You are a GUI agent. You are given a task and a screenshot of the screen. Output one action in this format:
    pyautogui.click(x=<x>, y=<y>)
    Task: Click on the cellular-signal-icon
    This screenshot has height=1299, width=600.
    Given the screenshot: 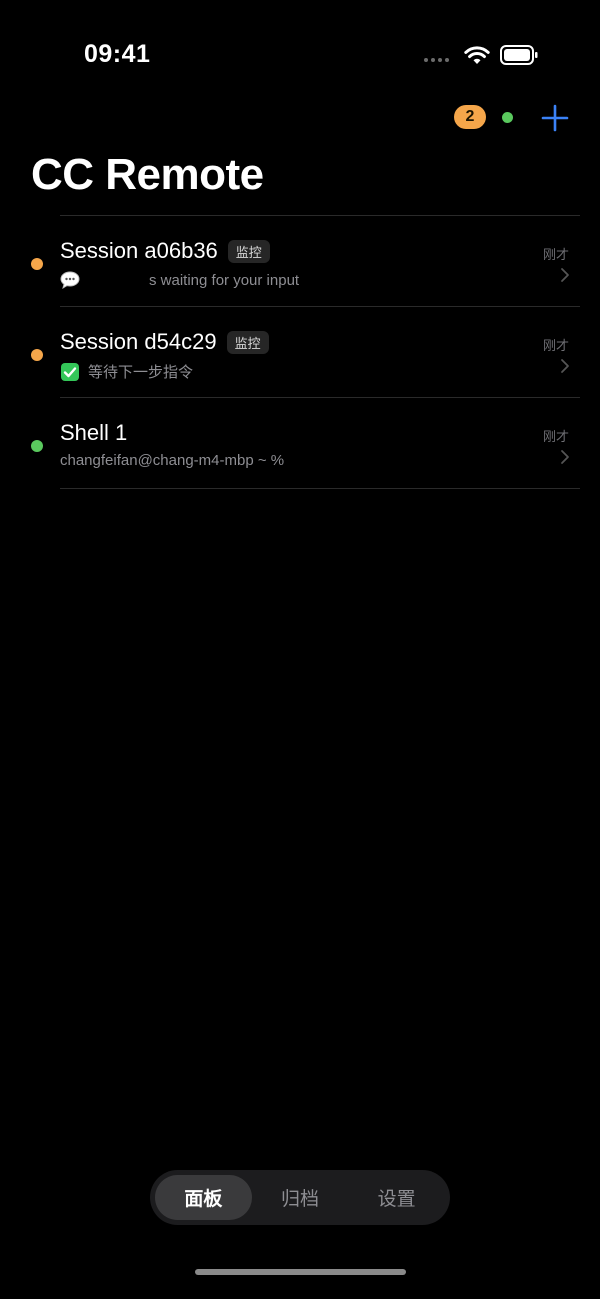 What is the action you would take?
    pyautogui.click(x=436, y=60)
    